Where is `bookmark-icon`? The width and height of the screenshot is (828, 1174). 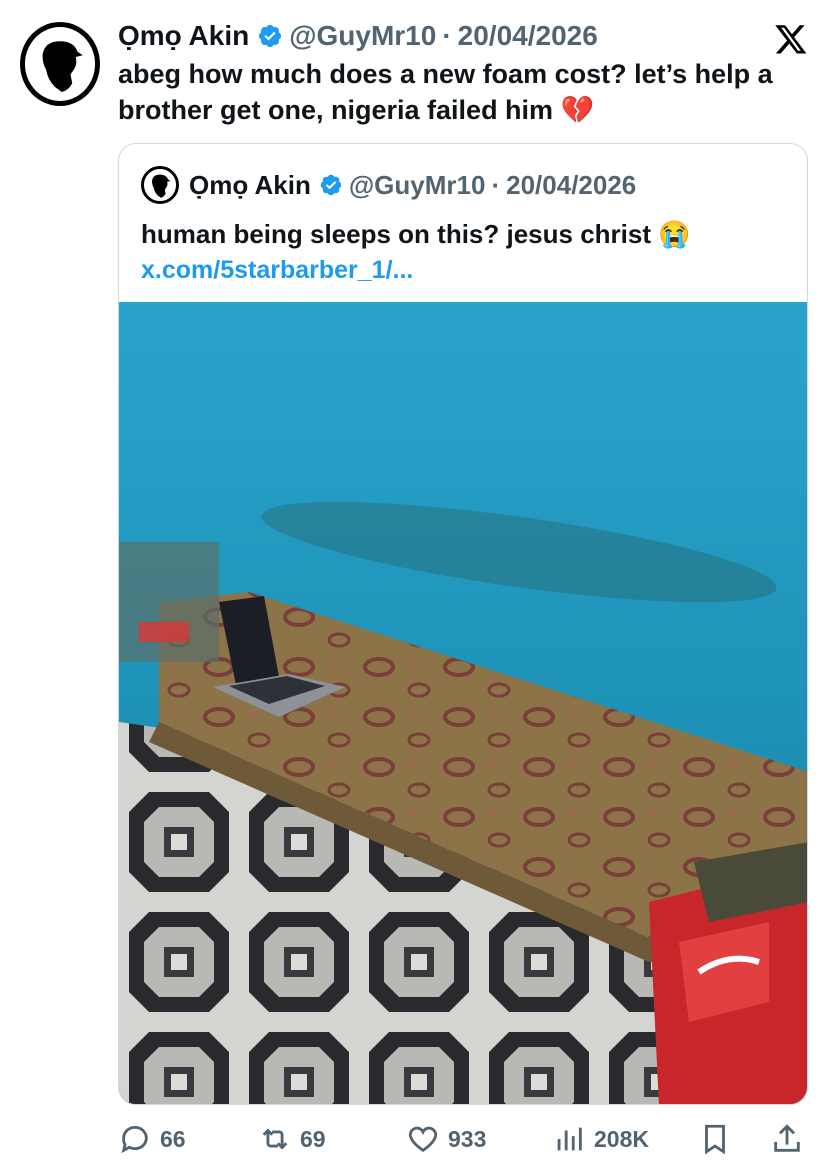
bookmark-icon is located at coordinates (715, 1139).